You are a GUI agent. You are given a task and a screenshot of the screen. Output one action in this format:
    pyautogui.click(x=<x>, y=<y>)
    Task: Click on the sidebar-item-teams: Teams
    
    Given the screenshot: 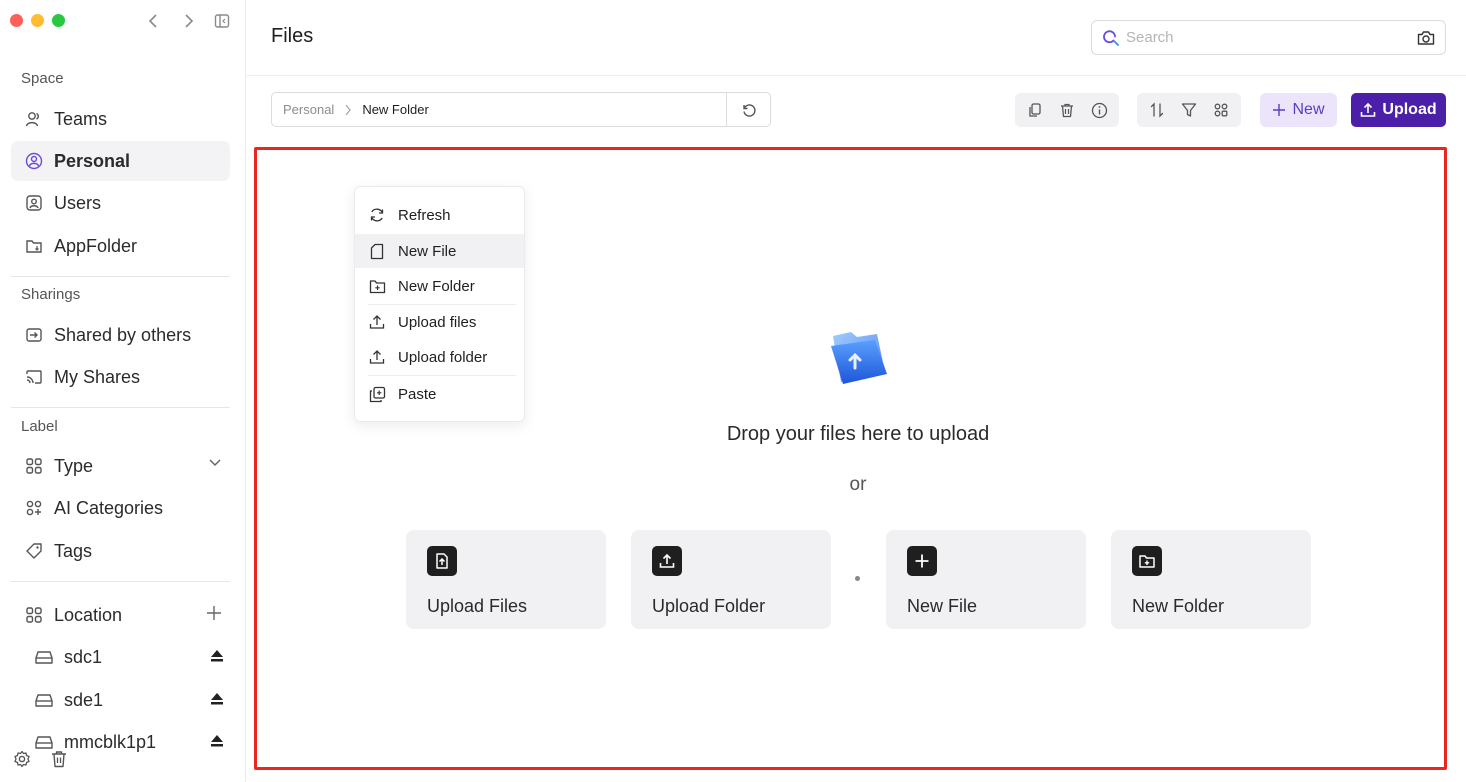 What is the action you would take?
    pyautogui.click(x=120, y=119)
    